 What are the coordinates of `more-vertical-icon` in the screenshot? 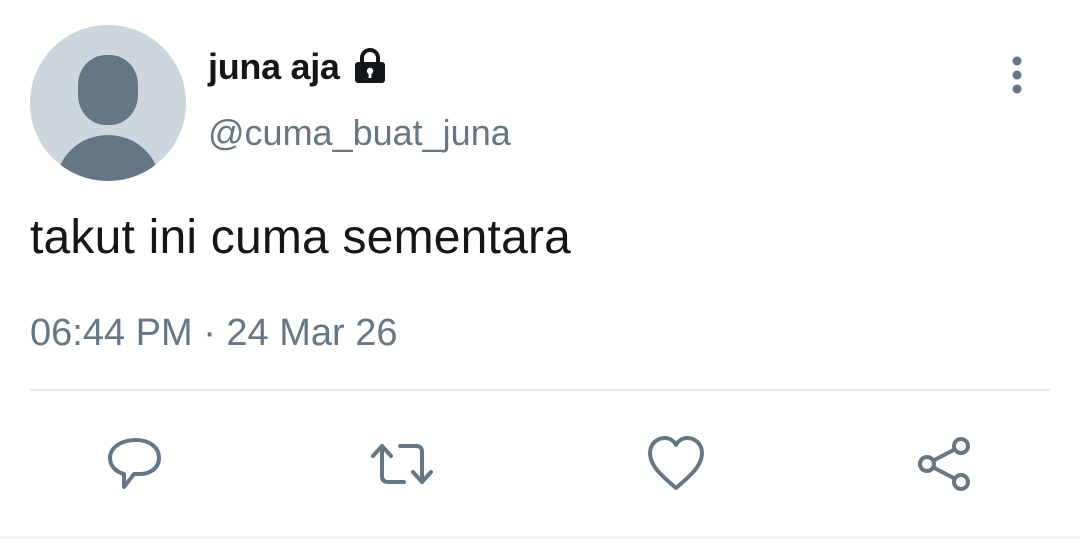 It's located at (1017, 75).